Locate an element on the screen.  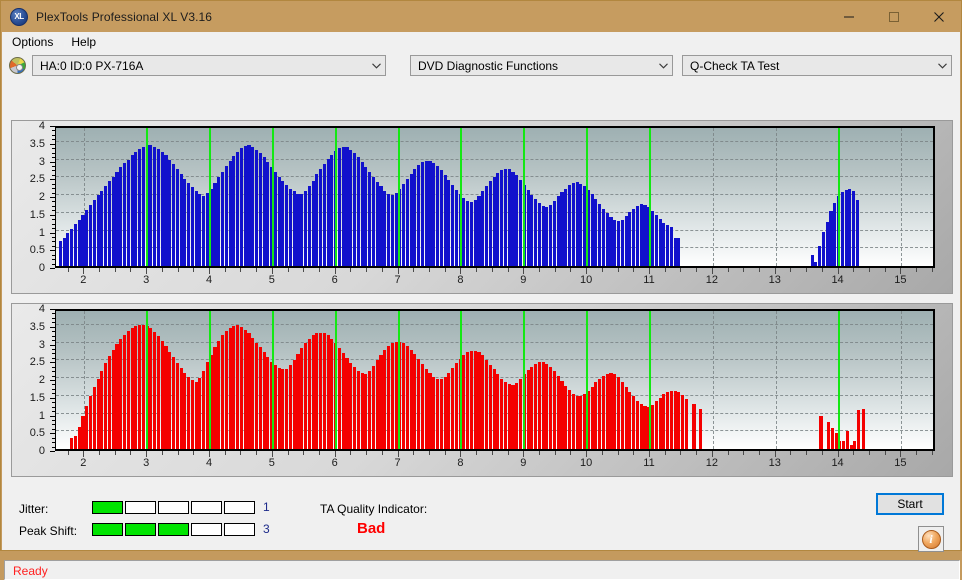
y-axis-tick-label: 2.5 is located at coordinates (37, 179).